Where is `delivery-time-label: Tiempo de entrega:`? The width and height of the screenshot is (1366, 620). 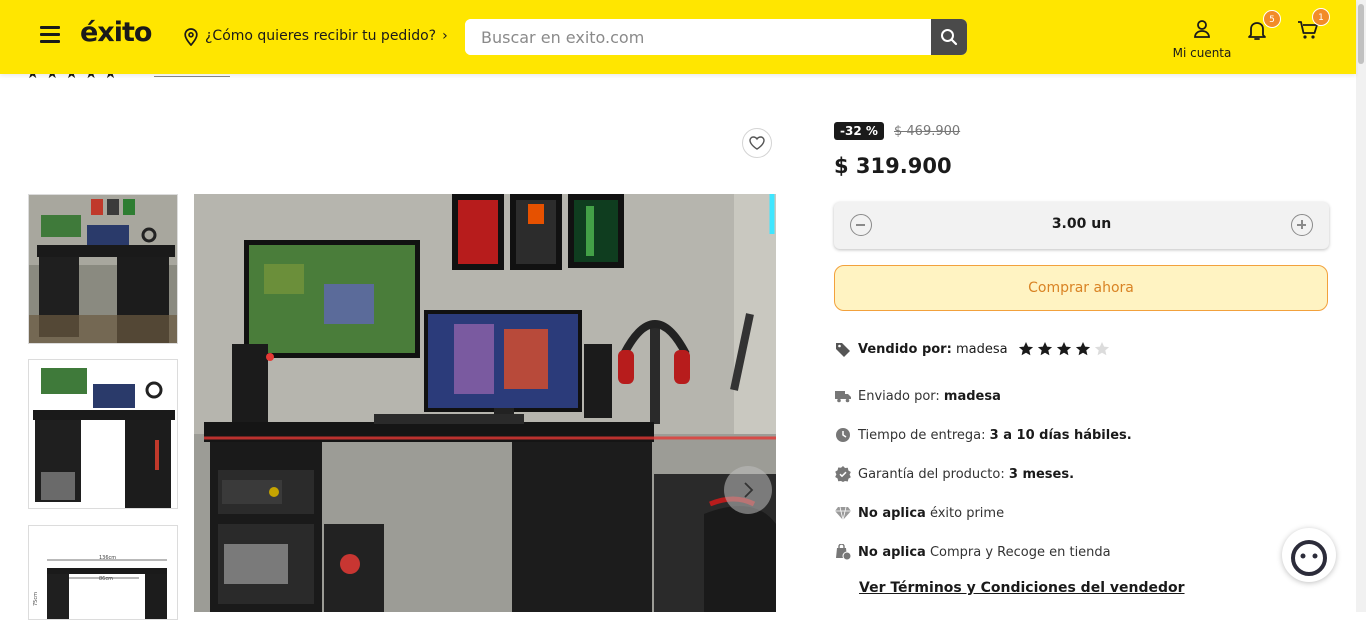
delivery-time-label: Tiempo de entrega: is located at coordinates (922, 435).